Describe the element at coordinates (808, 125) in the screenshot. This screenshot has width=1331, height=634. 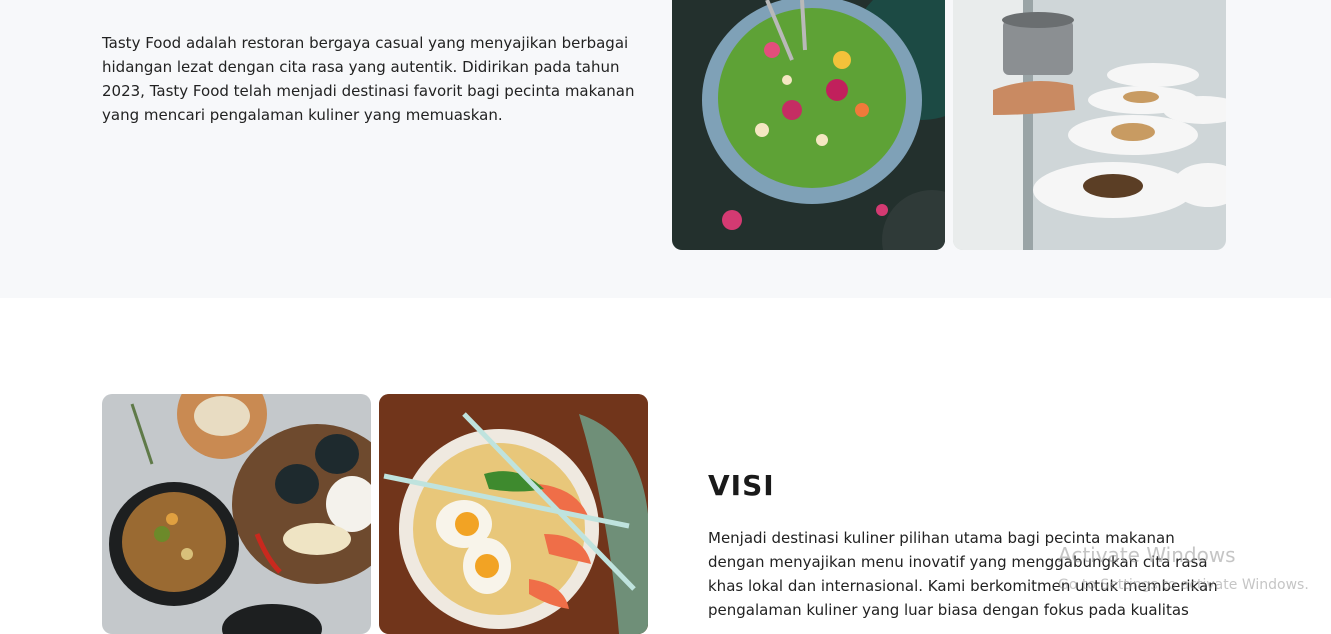
I see `salad-bowl-photo` at that location.